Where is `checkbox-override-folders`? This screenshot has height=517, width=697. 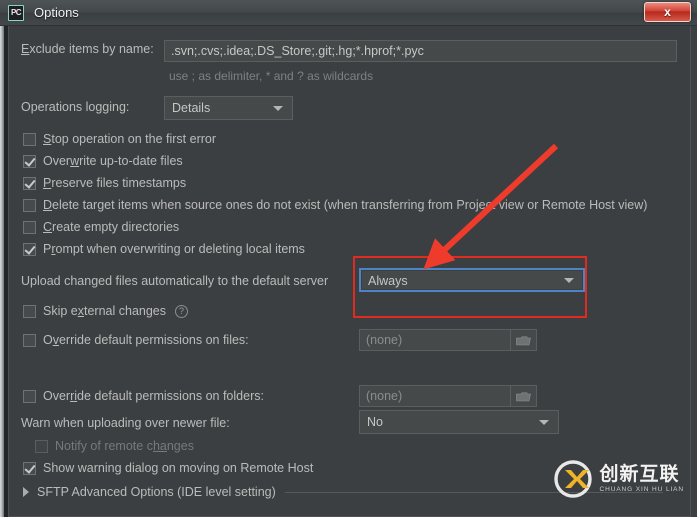 checkbox-override-folders is located at coordinates (29, 396).